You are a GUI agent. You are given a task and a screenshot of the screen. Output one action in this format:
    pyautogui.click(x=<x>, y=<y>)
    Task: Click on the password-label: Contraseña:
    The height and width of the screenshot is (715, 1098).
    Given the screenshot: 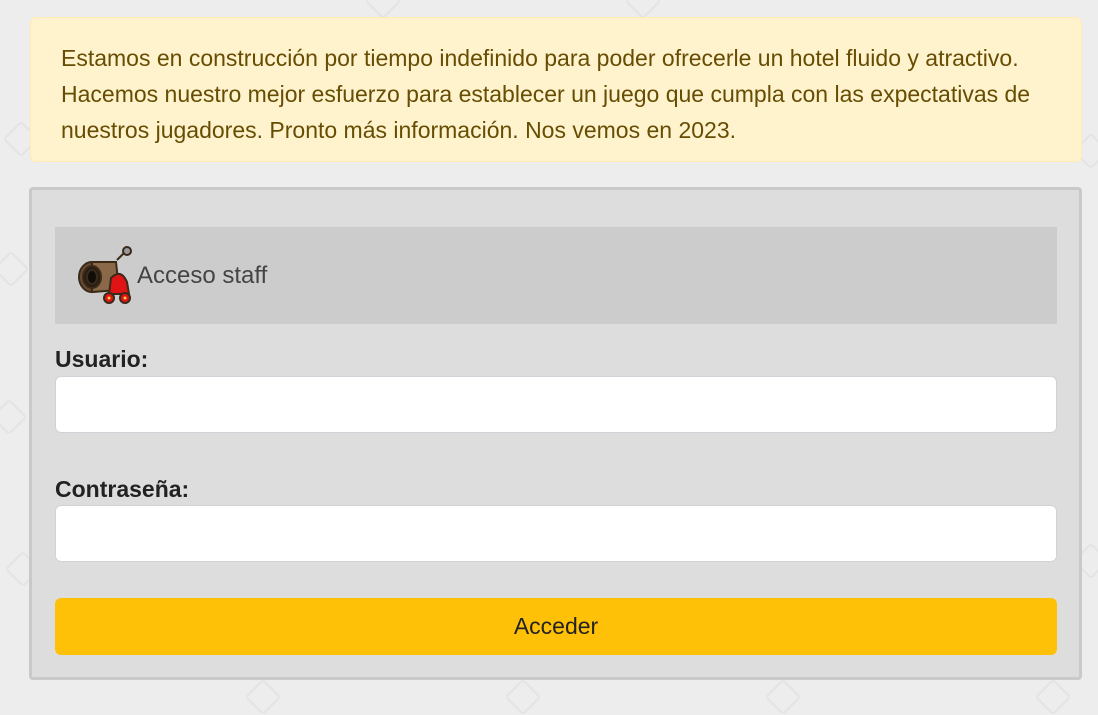 What is the action you would take?
    pyautogui.click(x=122, y=489)
    